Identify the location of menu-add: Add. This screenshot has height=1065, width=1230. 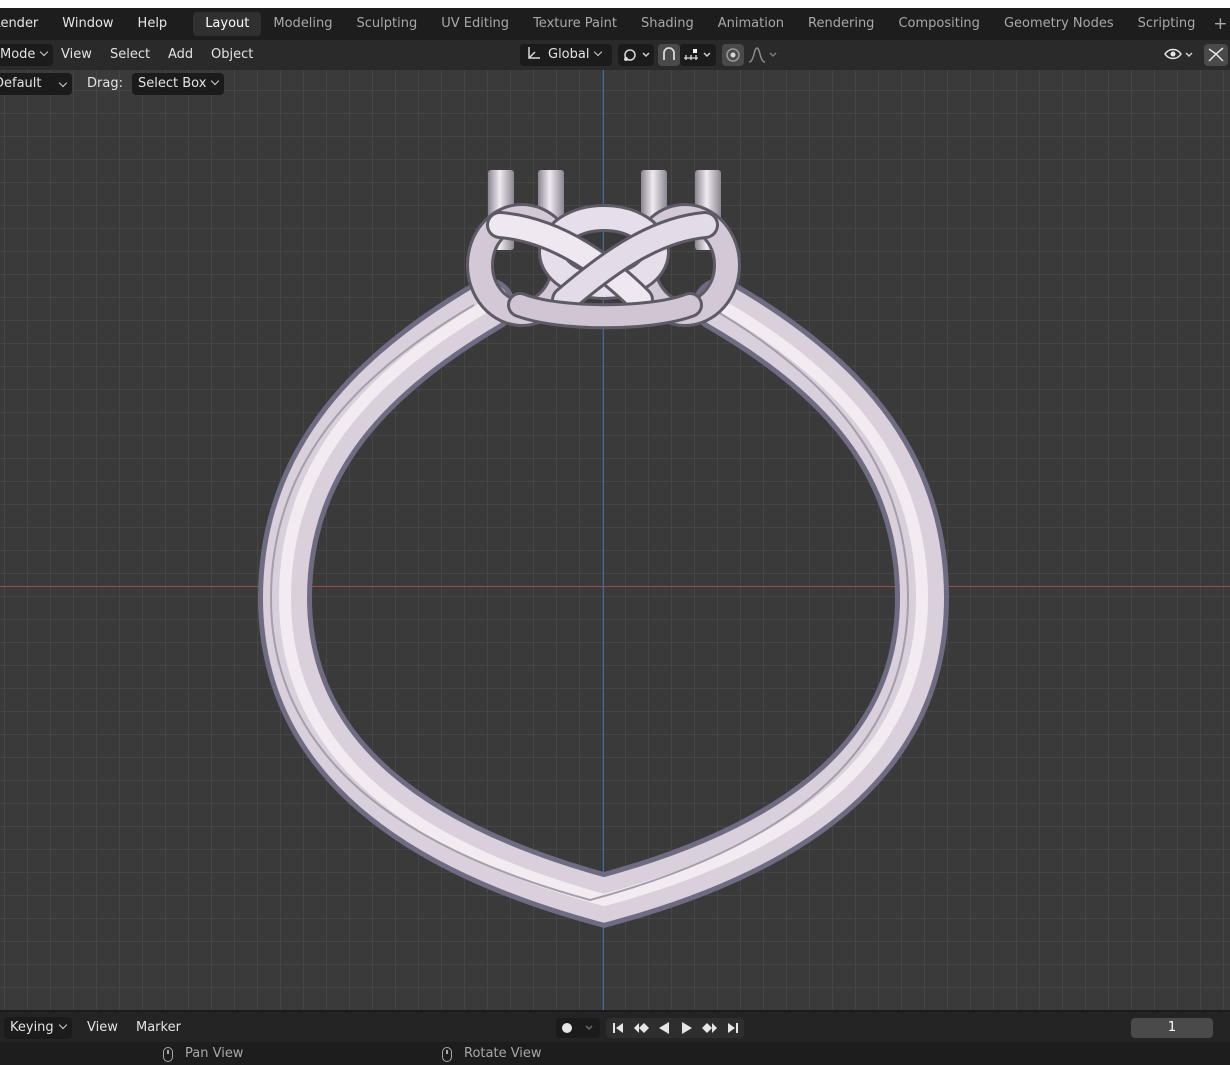
(180, 55).